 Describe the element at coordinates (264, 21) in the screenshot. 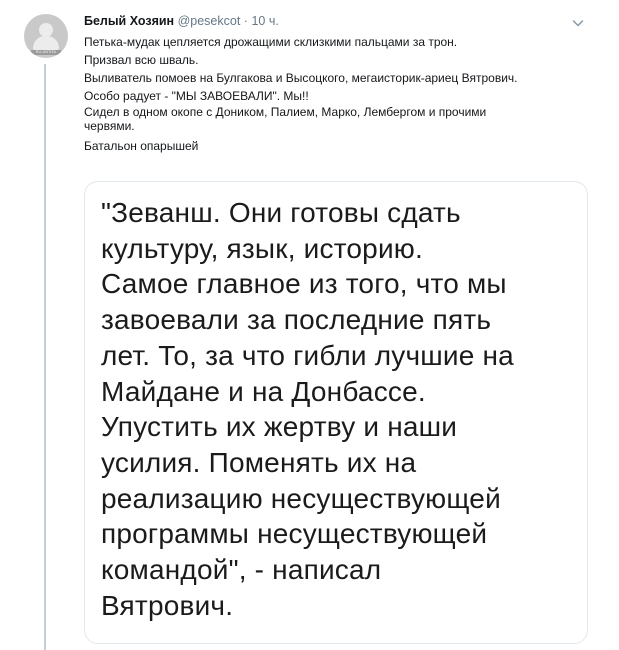

I see `timestamp: 10 ч.` at that location.